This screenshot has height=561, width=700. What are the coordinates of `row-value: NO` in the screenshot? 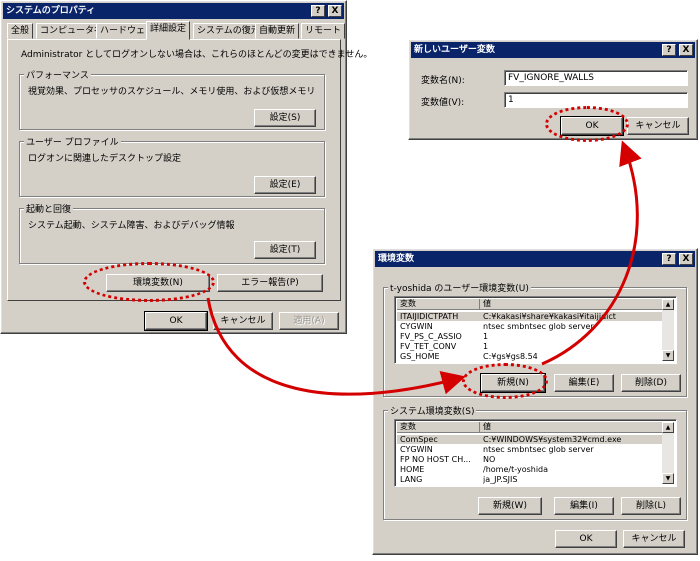 It's located at (489, 459).